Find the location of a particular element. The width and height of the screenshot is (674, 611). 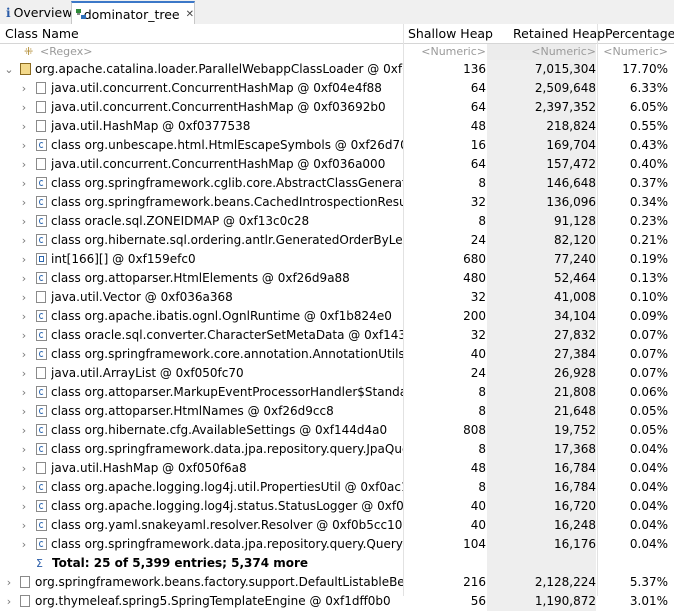

shallow-heap-cell: 32 is located at coordinates (478, 202).